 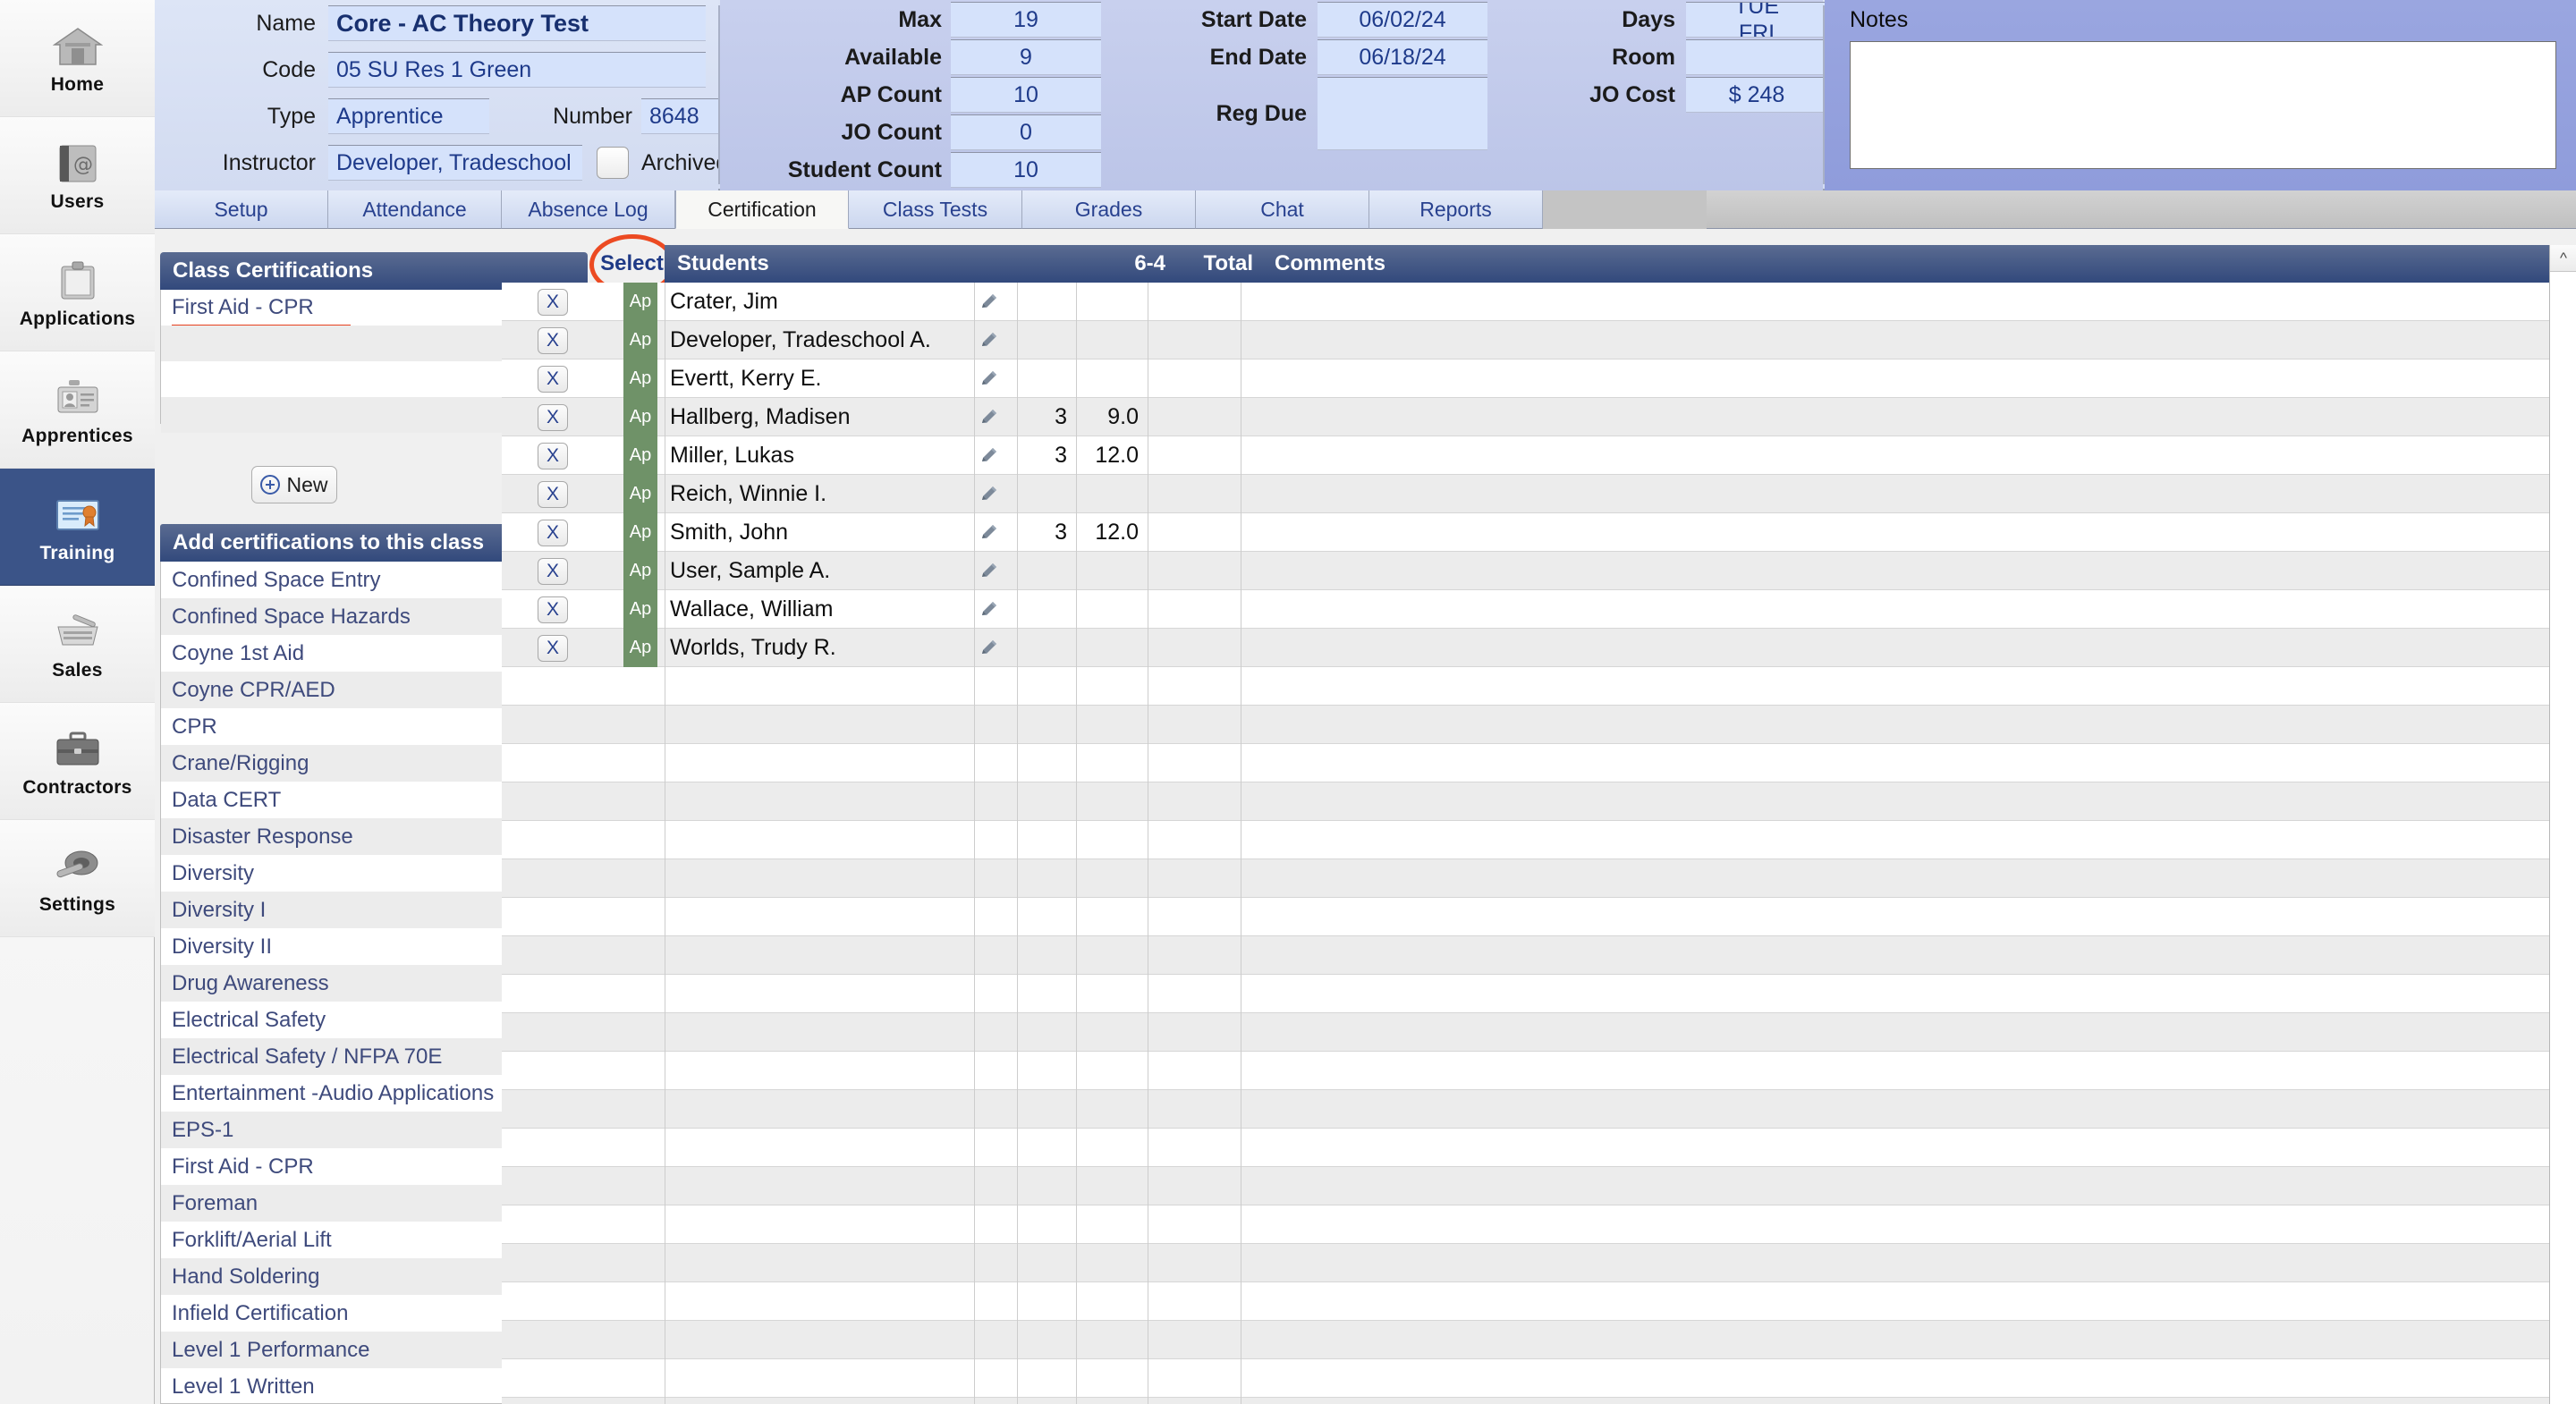 I want to click on table-row: X Ap Miller, Lukas 3 12.0, so click(x=1537, y=456).